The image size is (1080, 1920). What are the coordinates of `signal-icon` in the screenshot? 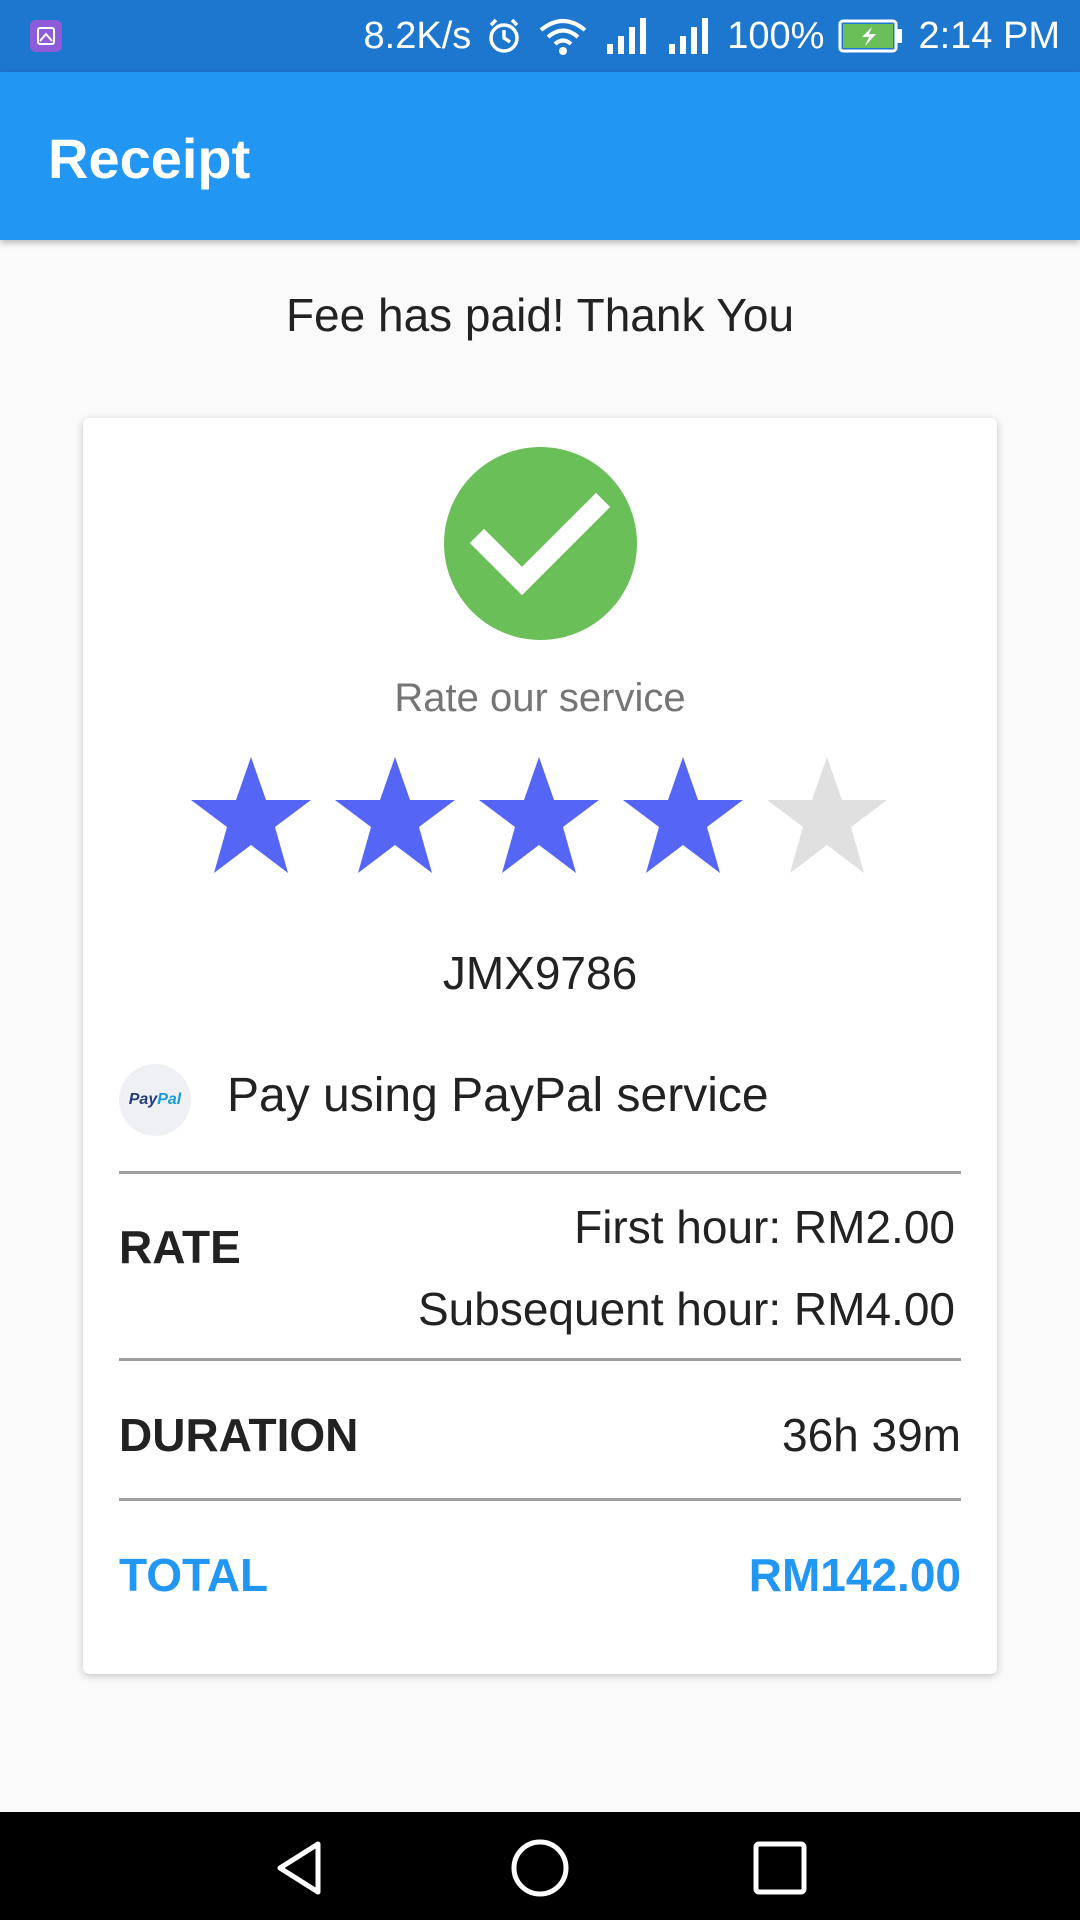 It's located at (627, 36).